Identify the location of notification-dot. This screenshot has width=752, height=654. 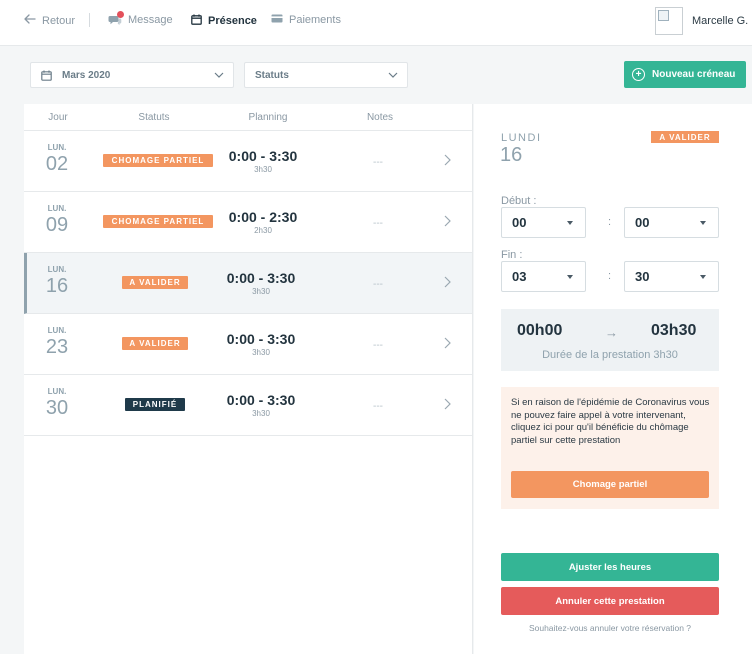
(120, 14).